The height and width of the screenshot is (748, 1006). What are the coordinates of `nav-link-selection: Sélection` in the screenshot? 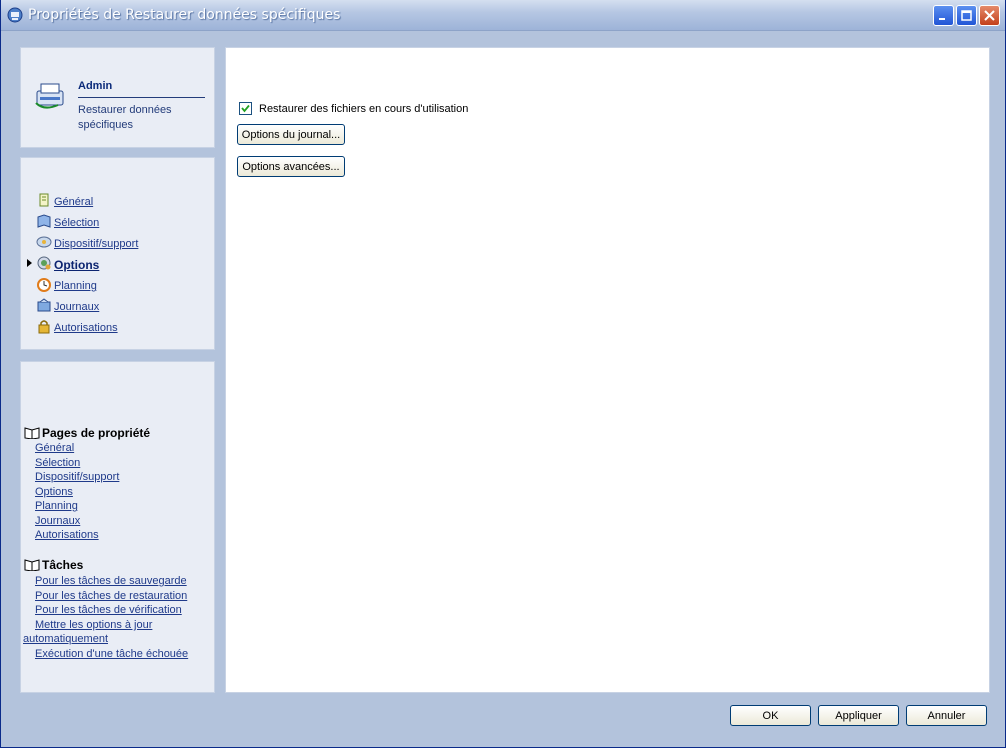 It's located at (76, 223).